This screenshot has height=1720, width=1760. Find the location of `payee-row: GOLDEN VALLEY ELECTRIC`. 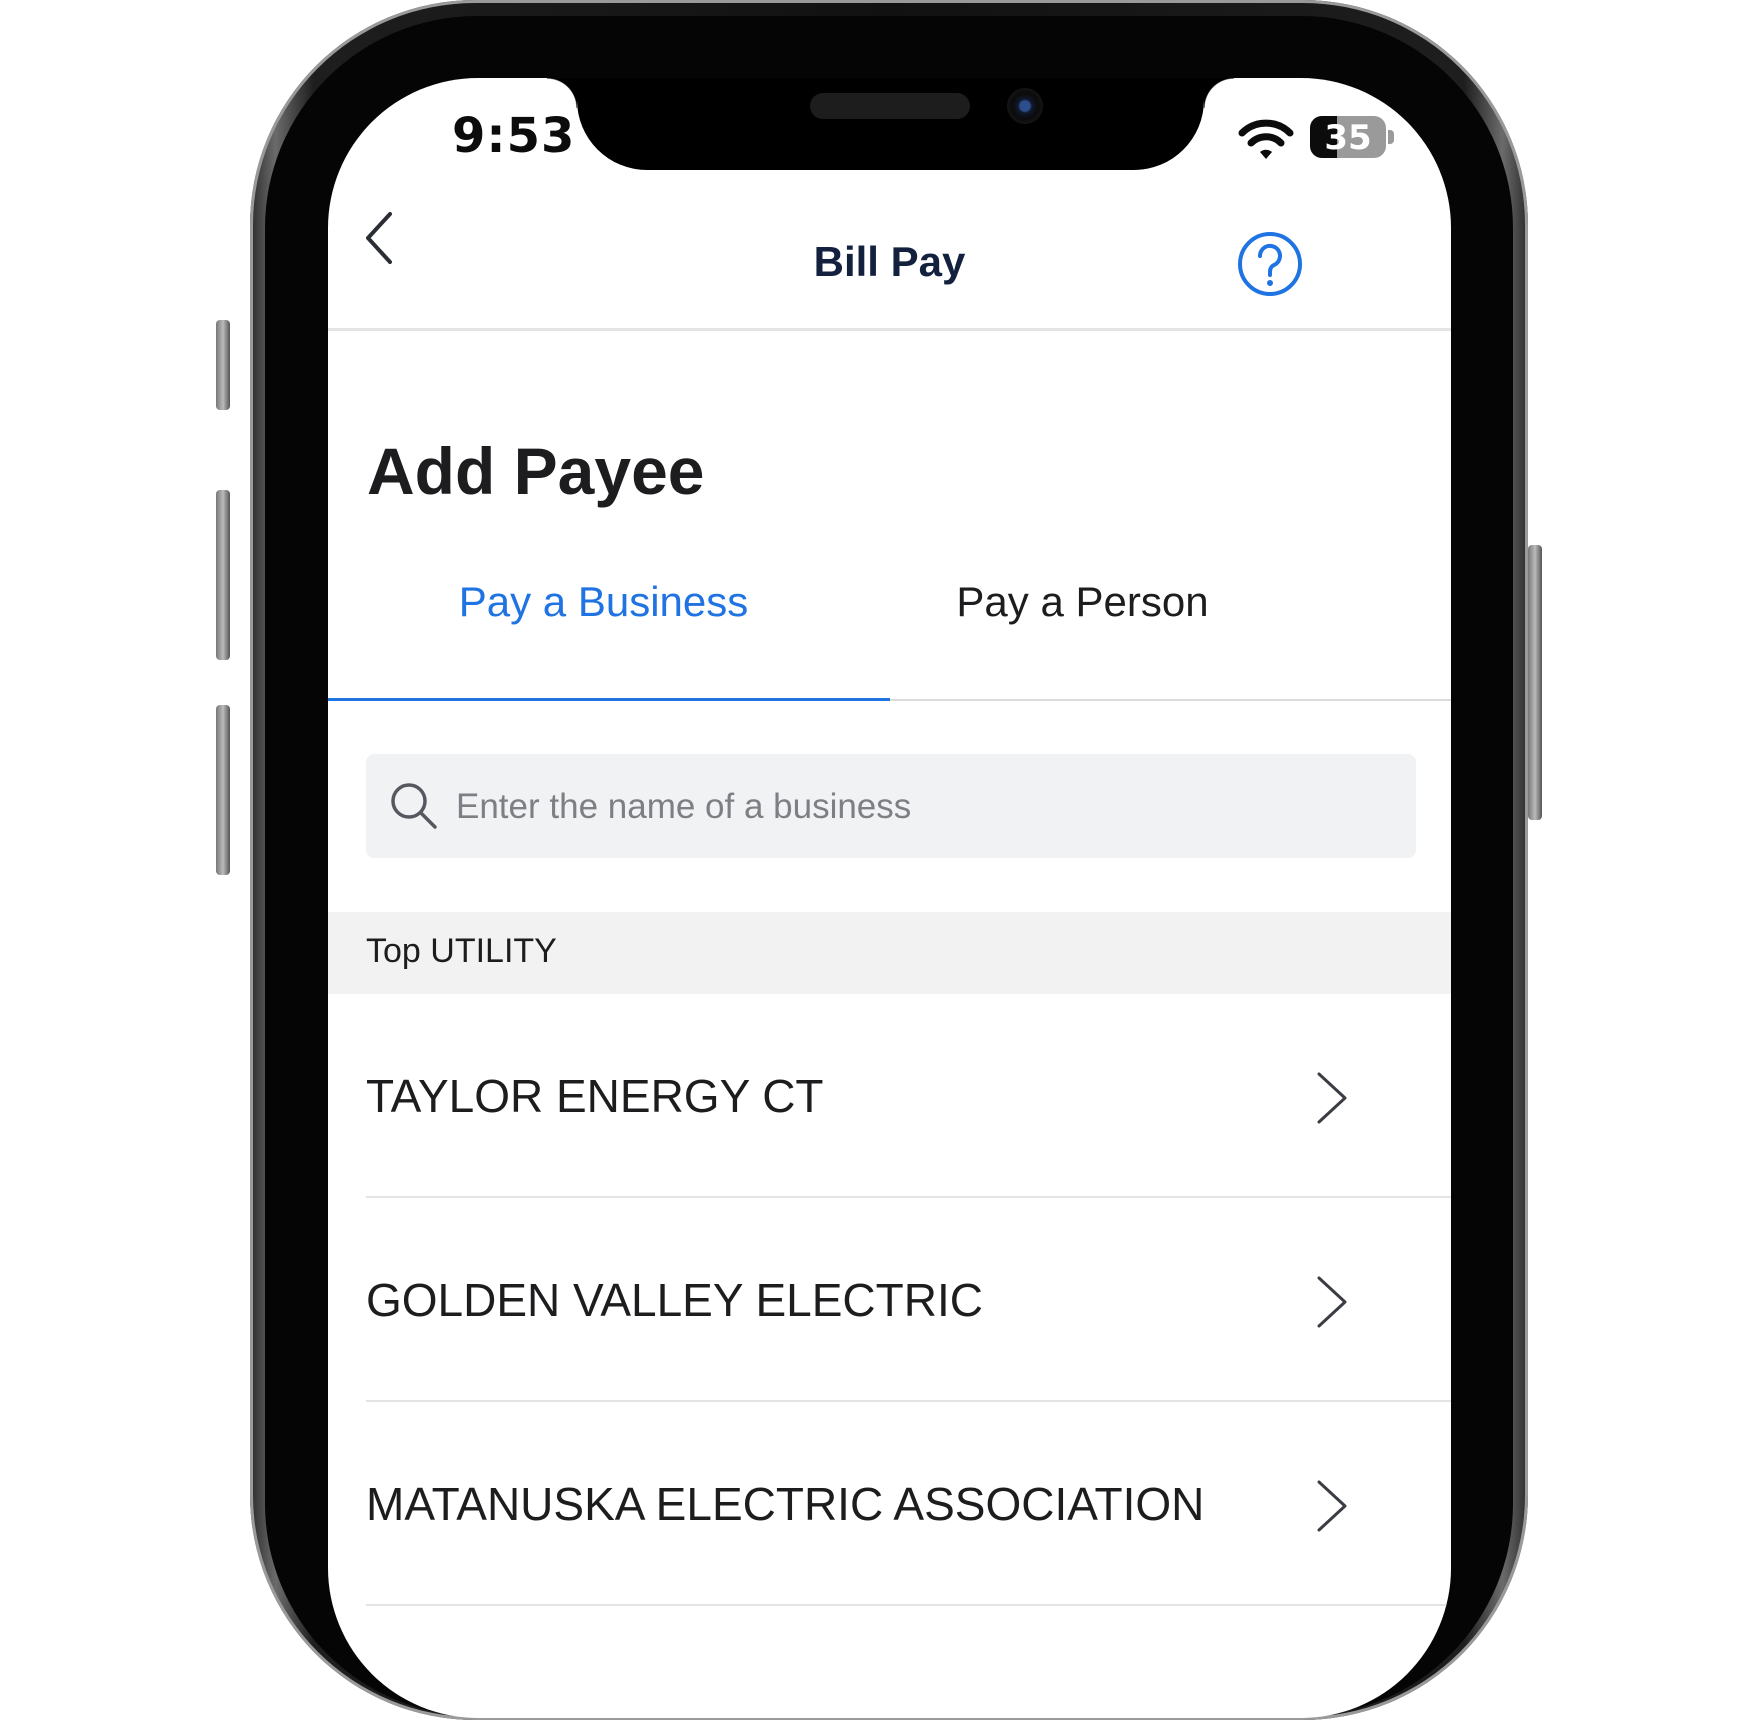

payee-row: GOLDEN VALLEY ELECTRIC is located at coordinates (889, 1300).